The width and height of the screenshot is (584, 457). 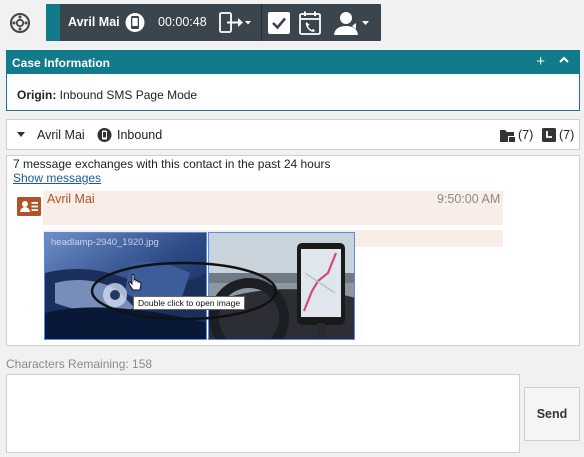 I want to click on party-bar: Avril Mai Inbound (7) (7), so click(x=293, y=134).